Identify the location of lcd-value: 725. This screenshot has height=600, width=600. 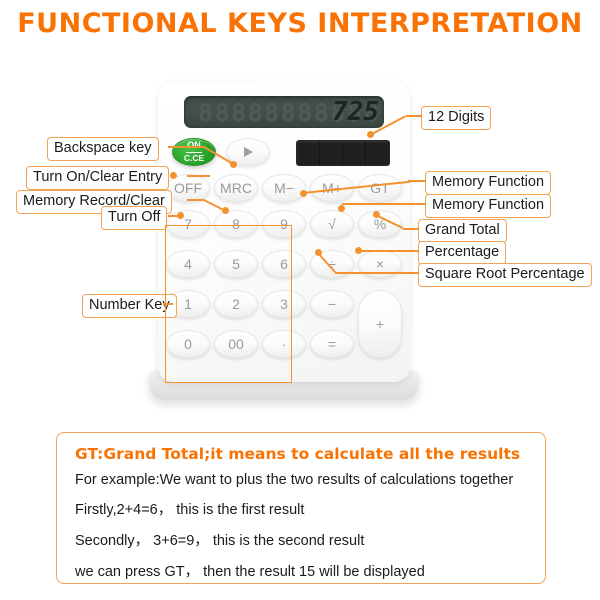
(355, 112).